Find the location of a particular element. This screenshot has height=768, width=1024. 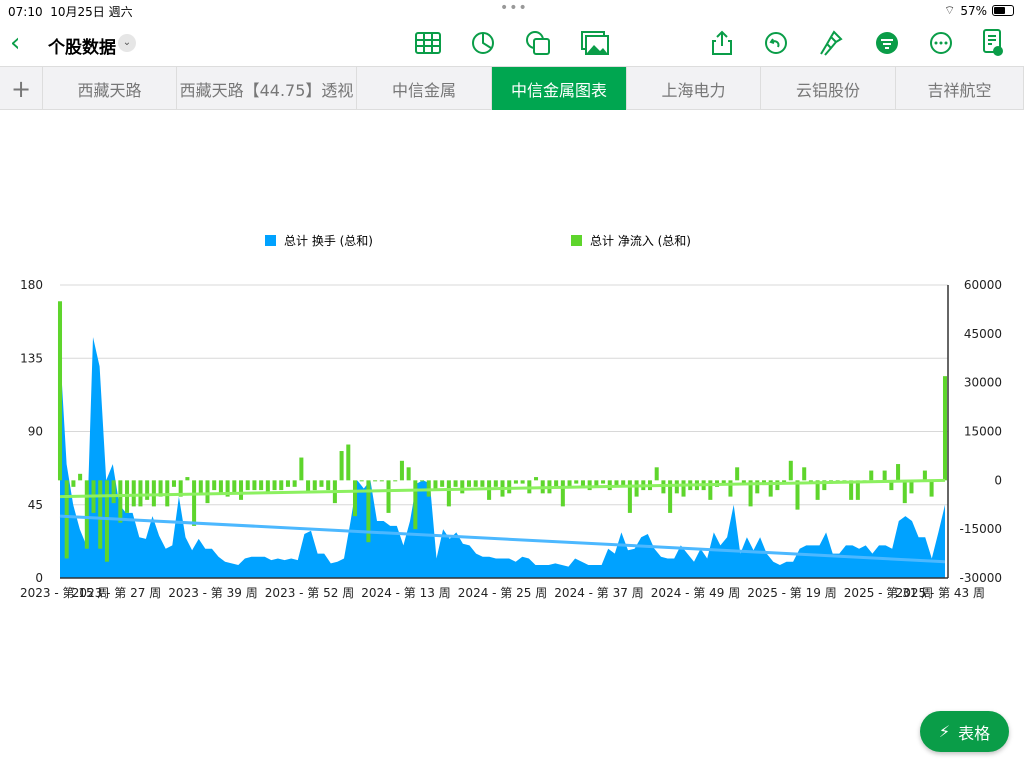

x-axis-tick: 2024 - 第 25 周 is located at coordinates (502, 593).